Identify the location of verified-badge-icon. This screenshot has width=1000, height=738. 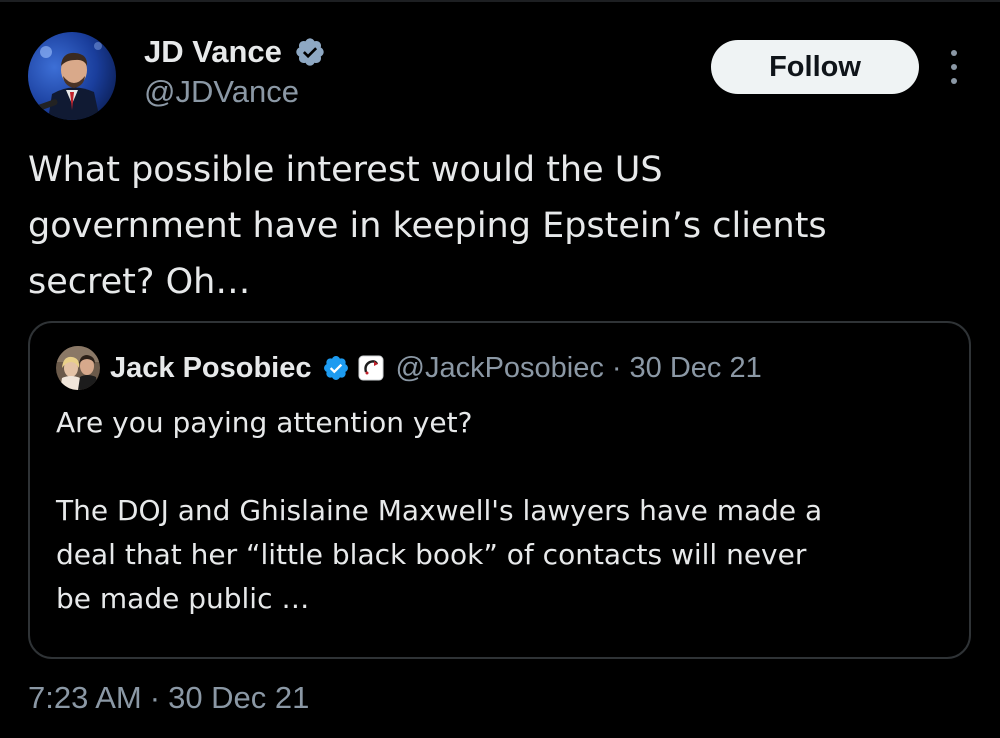
(310, 52).